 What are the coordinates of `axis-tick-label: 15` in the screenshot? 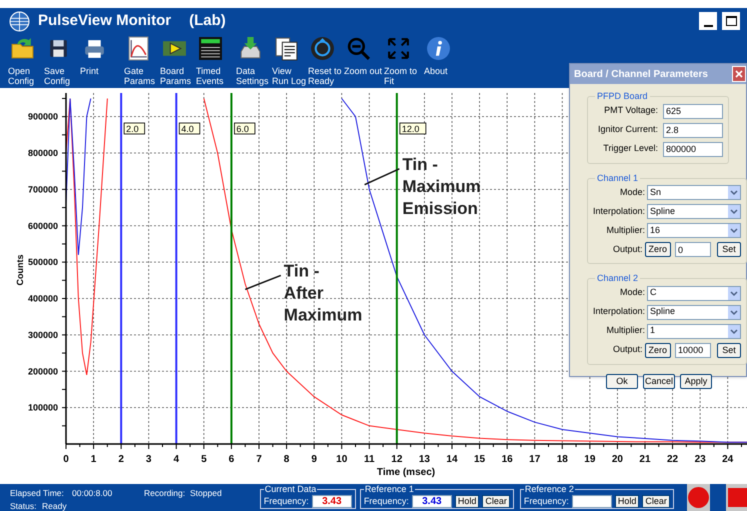 It's located at (480, 459).